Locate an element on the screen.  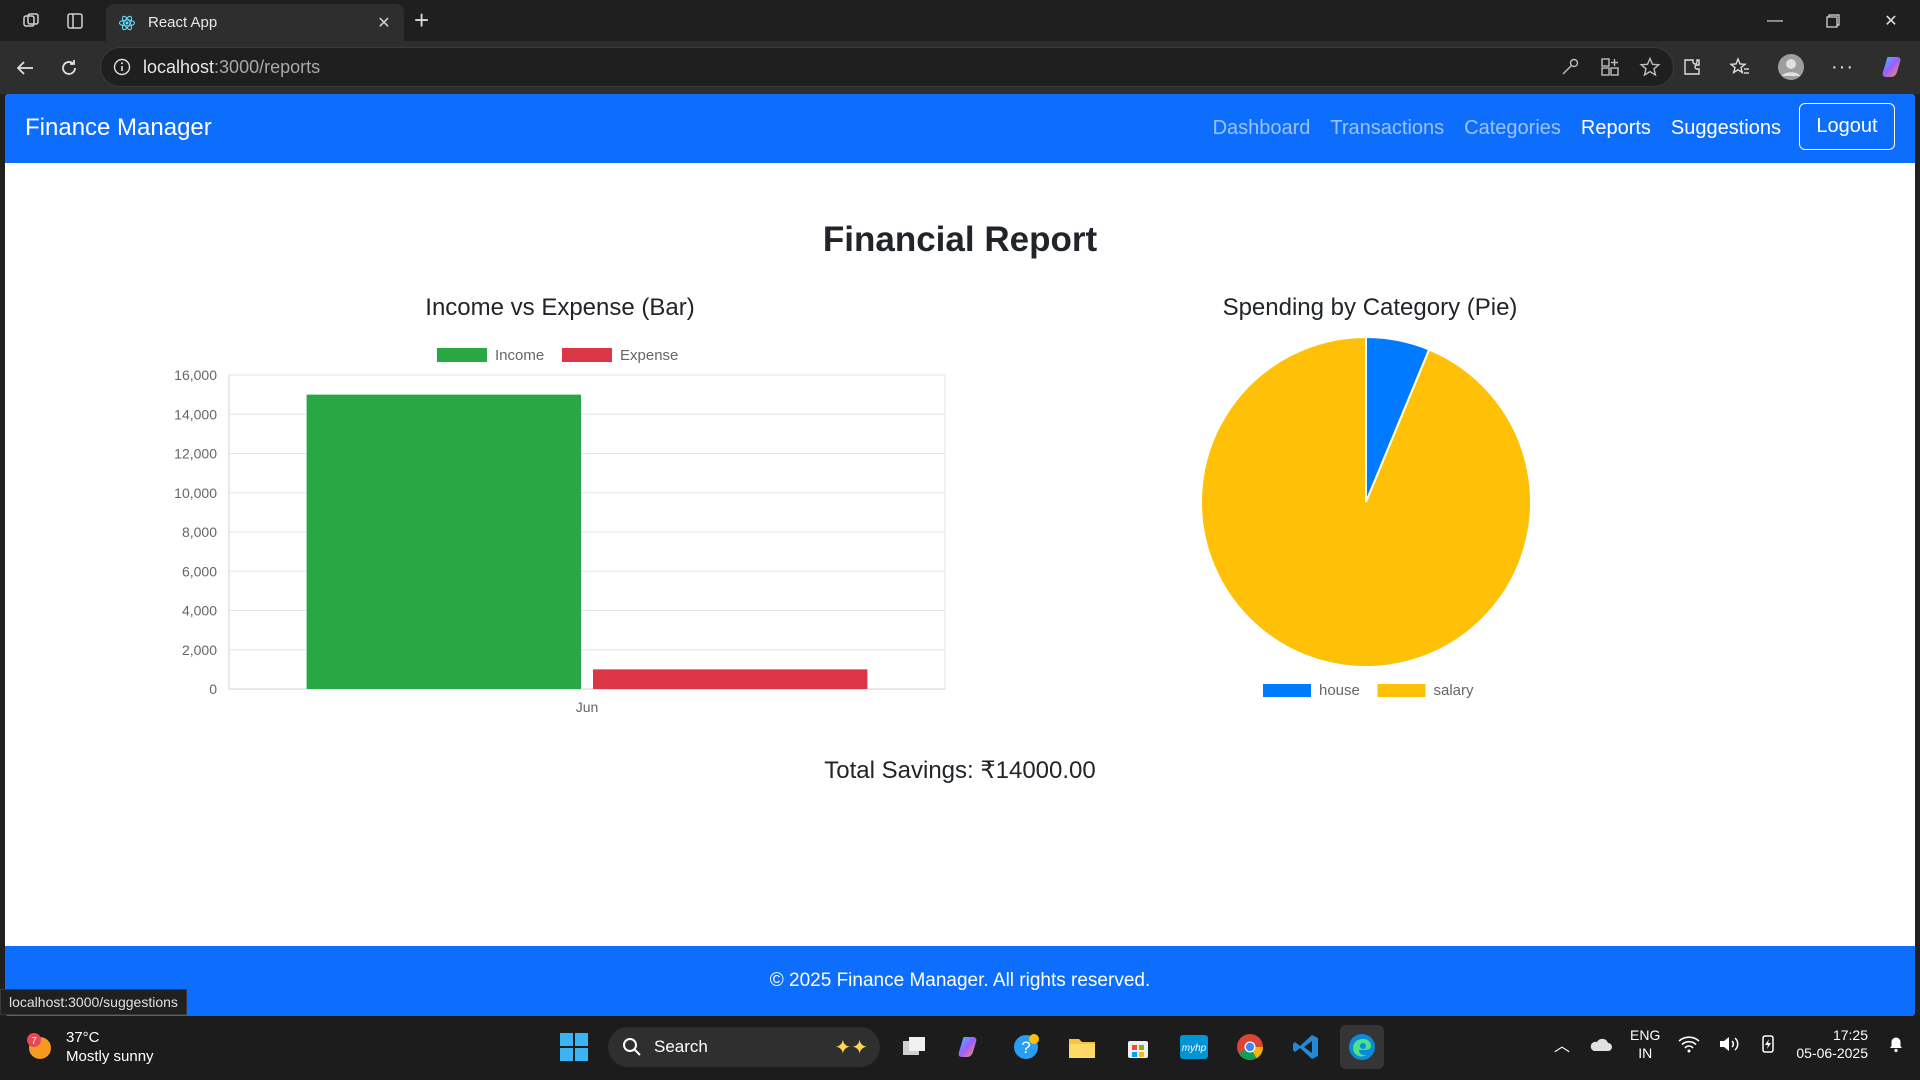
url-text: localhost:3000/reports is located at coordinates (232, 66).